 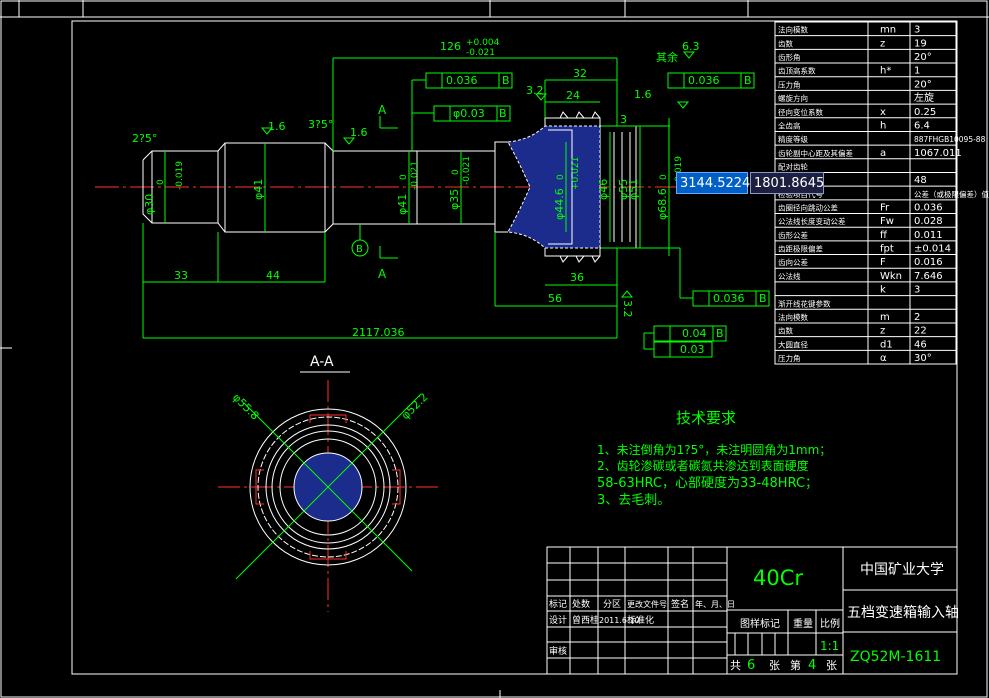 What do you see at coordinates (883, 125) in the screenshot?
I see `param-symbol: h` at bounding box center [883, 125].